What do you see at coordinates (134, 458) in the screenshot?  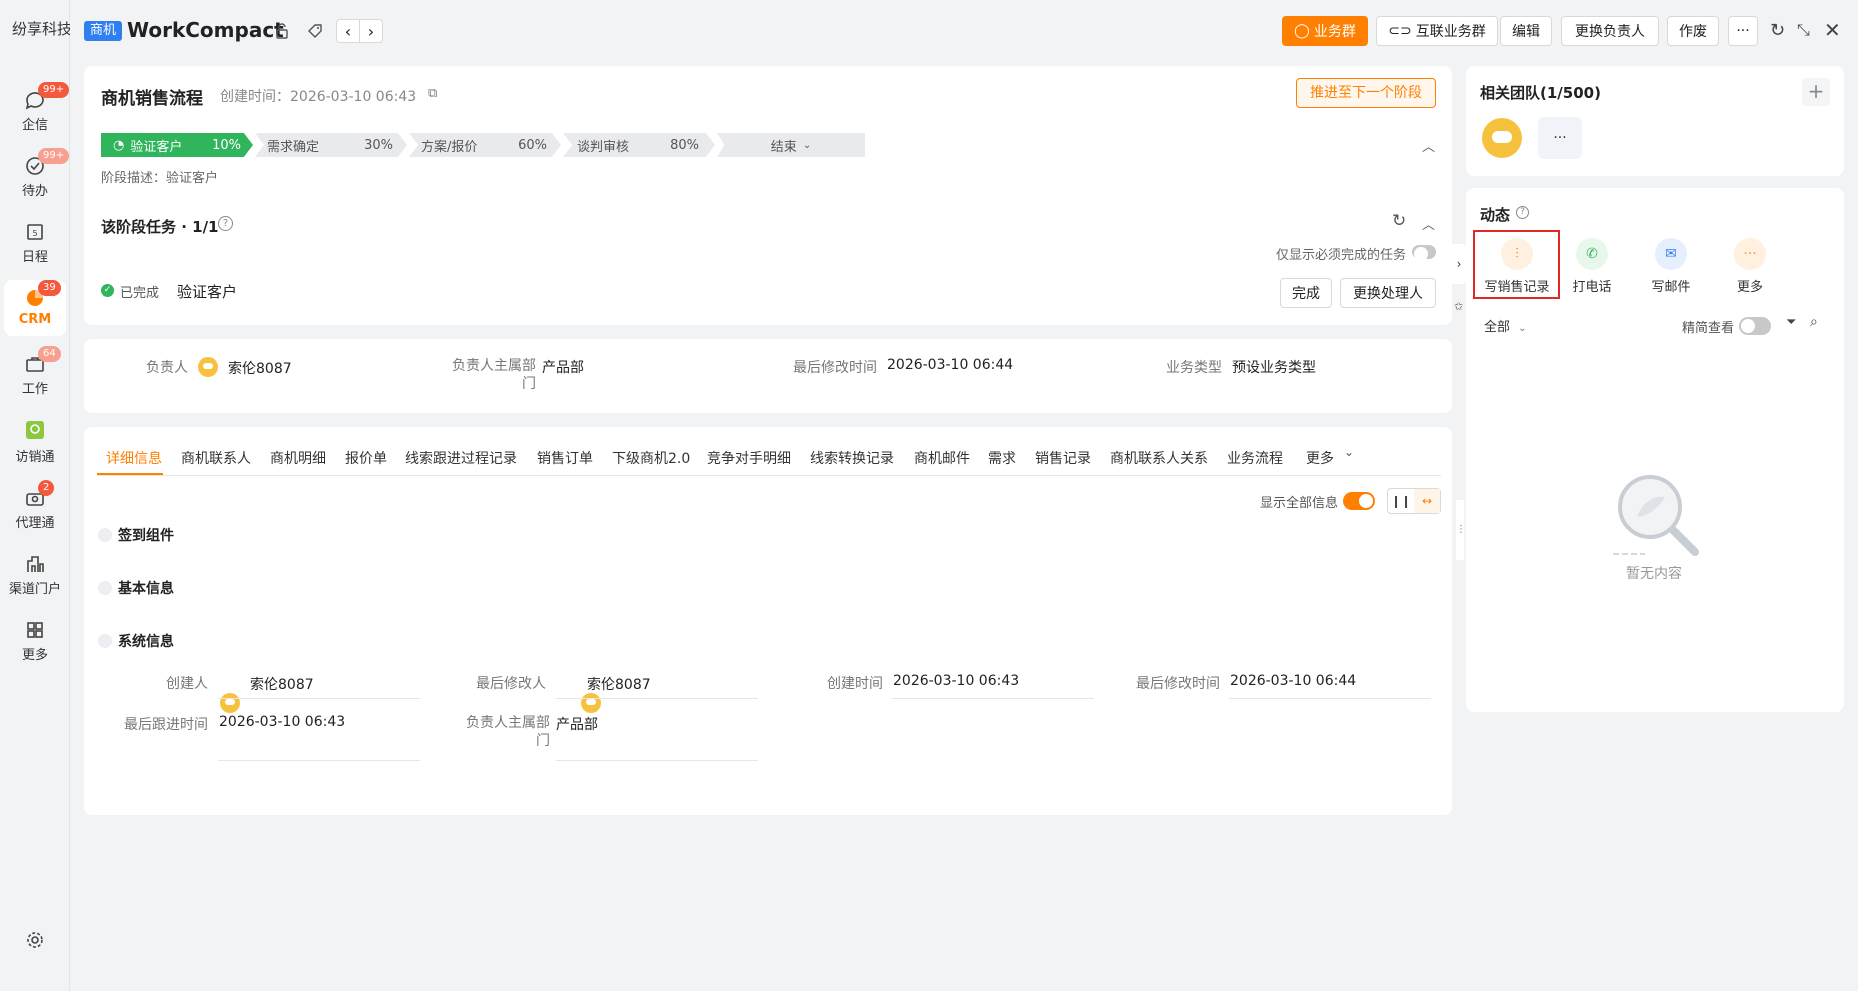 I see `tab-0: 详细信息` at bounding box center [134, 458].